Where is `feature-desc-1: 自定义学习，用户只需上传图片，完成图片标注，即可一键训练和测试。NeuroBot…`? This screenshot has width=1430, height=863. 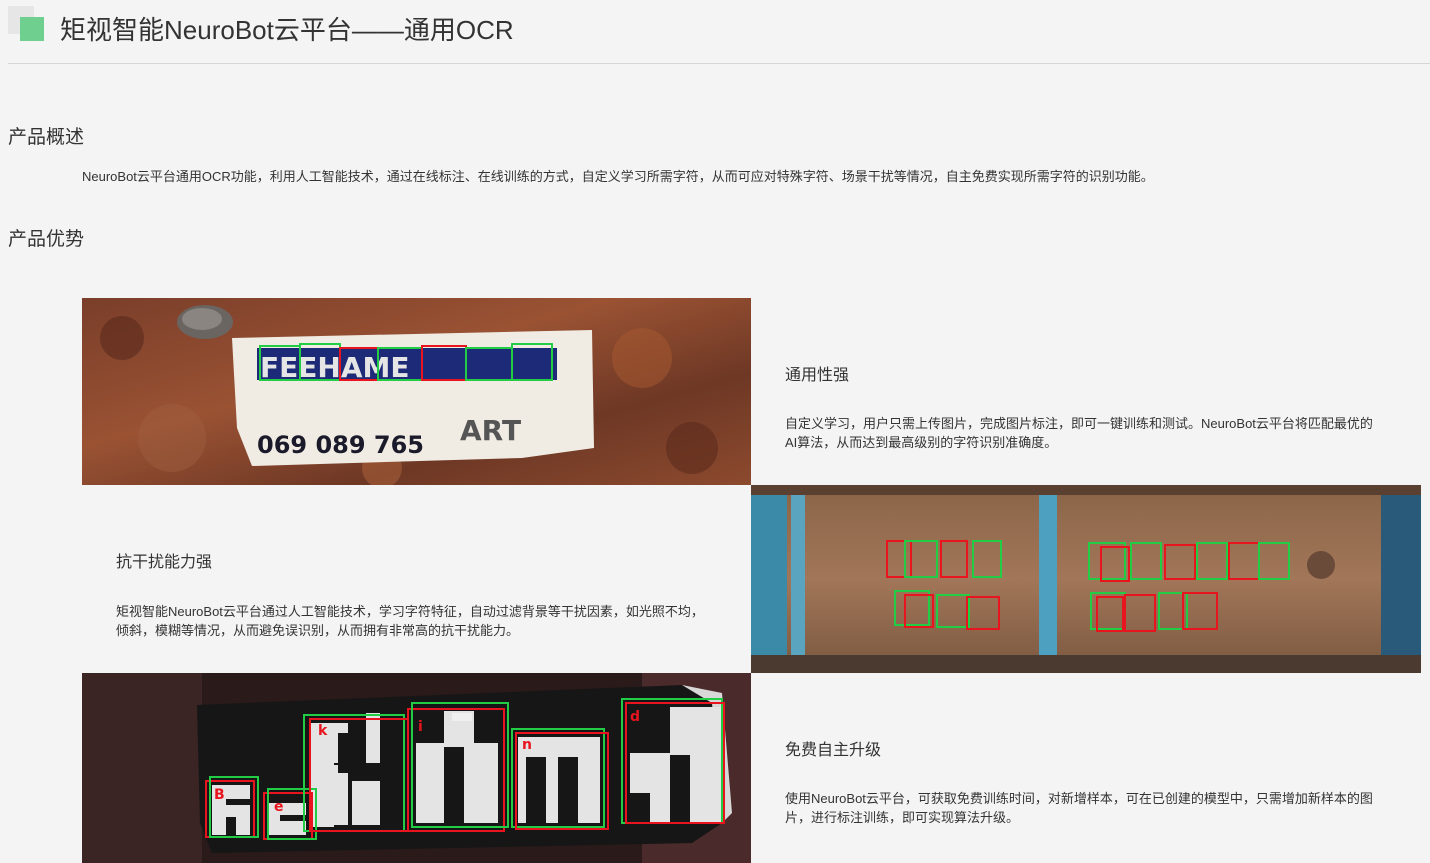
feature-desc-1: 自定义学习，用户只需上传图片，完成图片标注，即可一键训练和测试。NeuroBot… is located at coordinates (1079, 433).